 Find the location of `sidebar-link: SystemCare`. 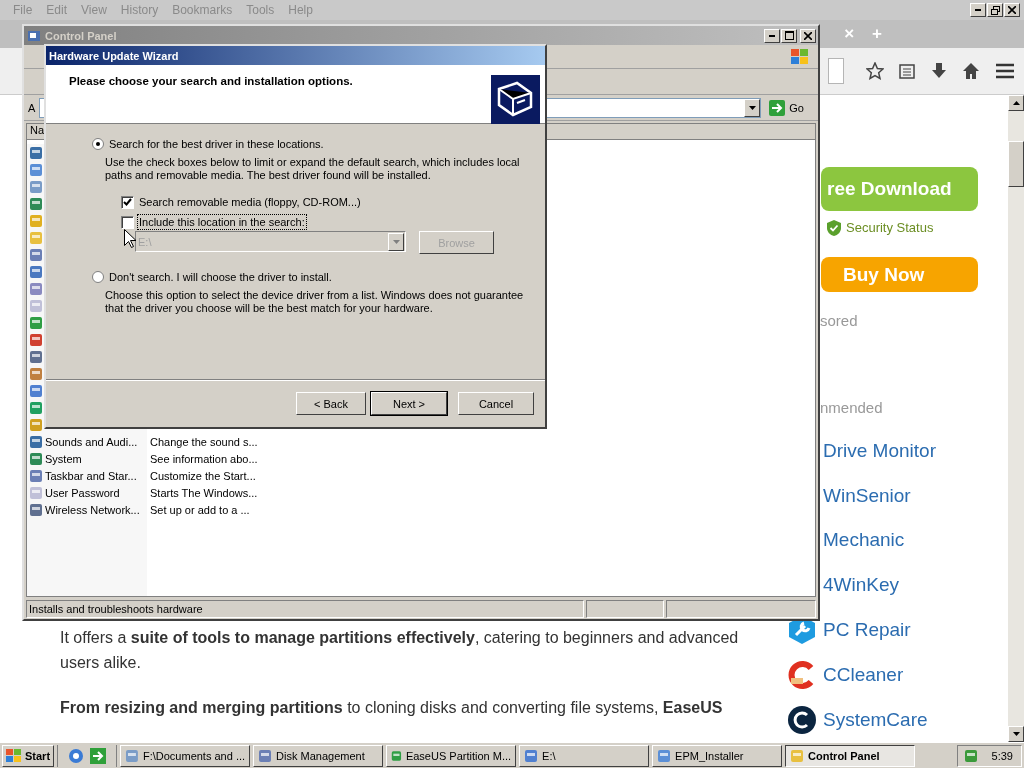

sidebar-link: SystemCare is located at coordinates (875, 719).